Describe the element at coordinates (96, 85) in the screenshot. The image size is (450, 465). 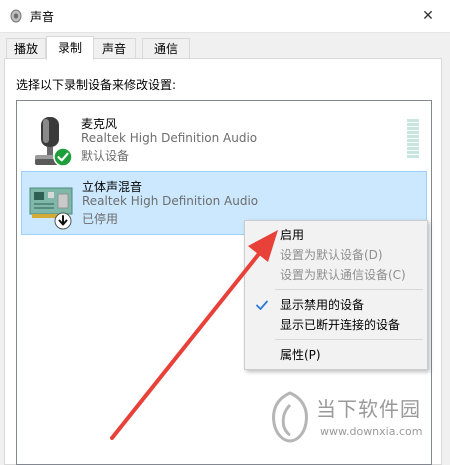
I see `instruction-text: 选择以下录制设备来修改设置:` at that location.